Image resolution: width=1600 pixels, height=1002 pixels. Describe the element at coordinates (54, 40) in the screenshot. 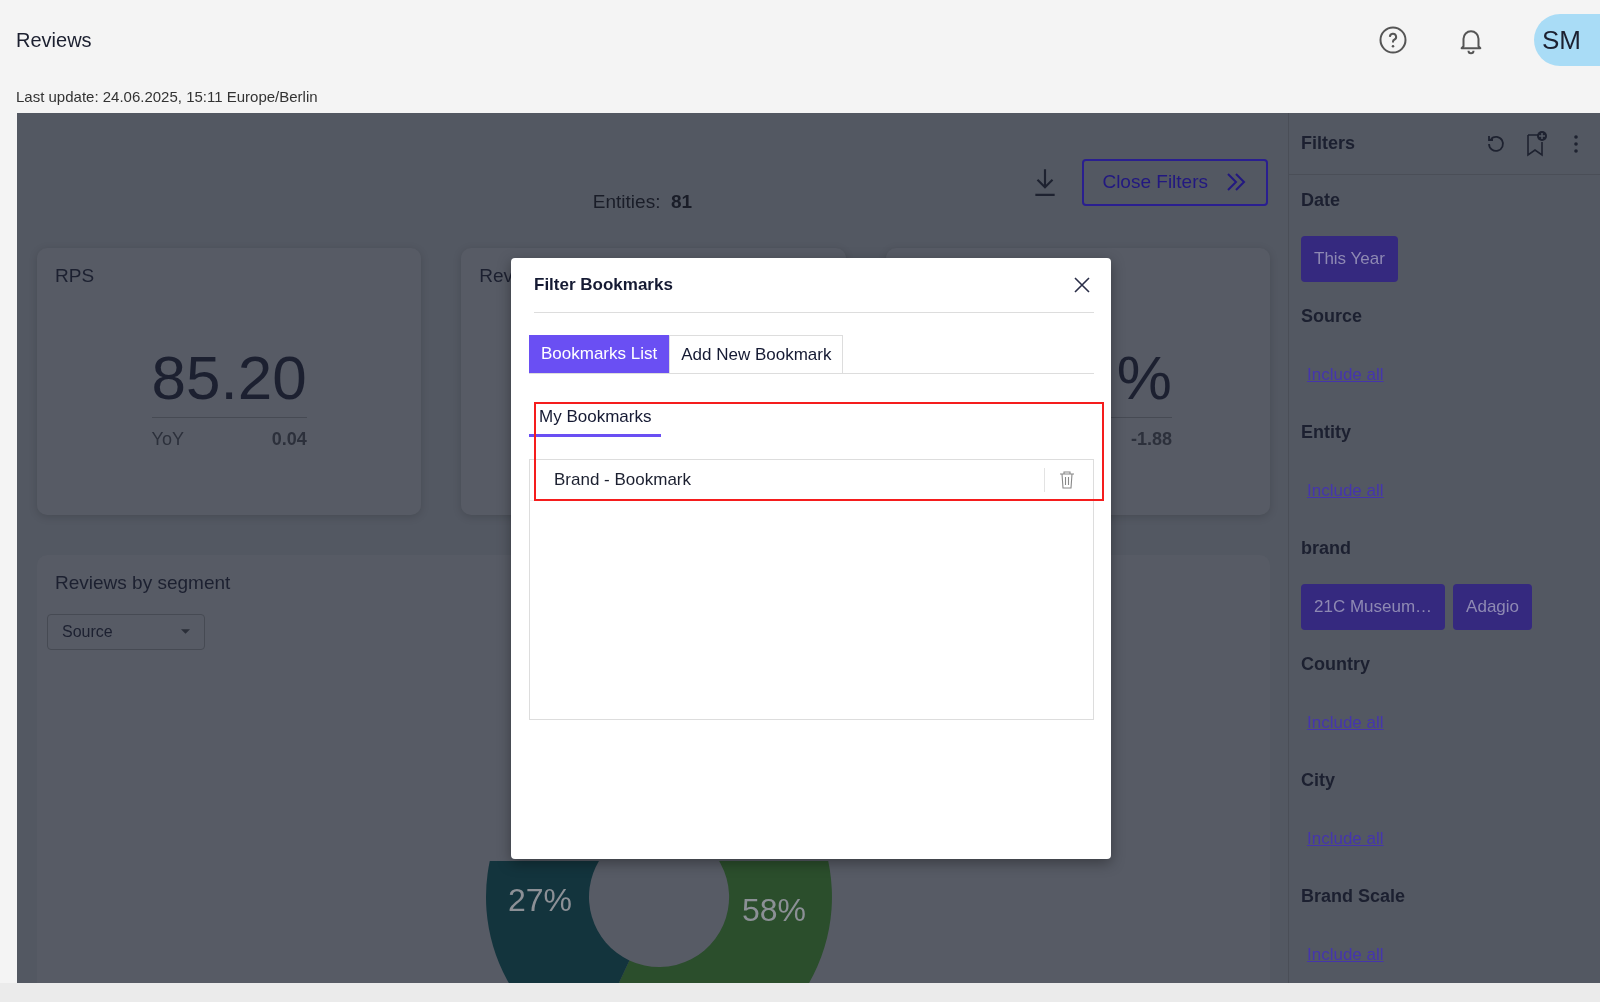

I see `page-title: Reviews` at that location.